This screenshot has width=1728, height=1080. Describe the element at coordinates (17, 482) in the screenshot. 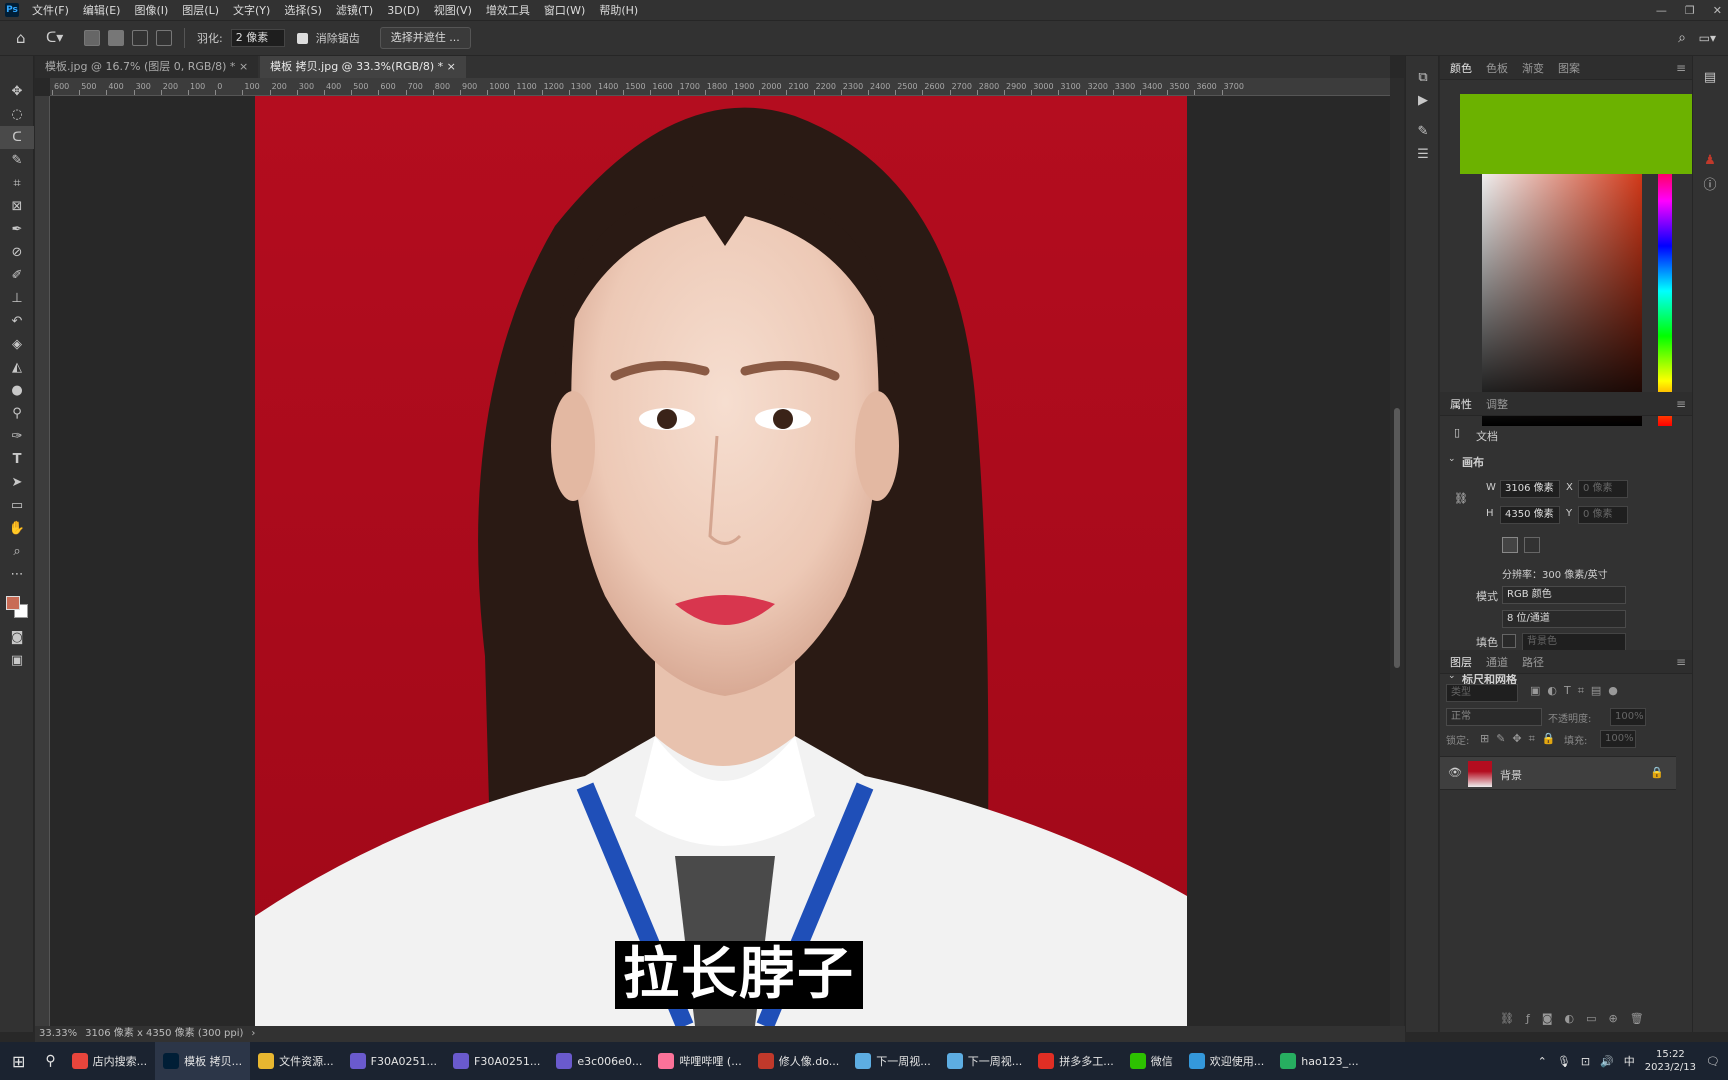

I see `path-select-tool-icon: ➤` at that location.